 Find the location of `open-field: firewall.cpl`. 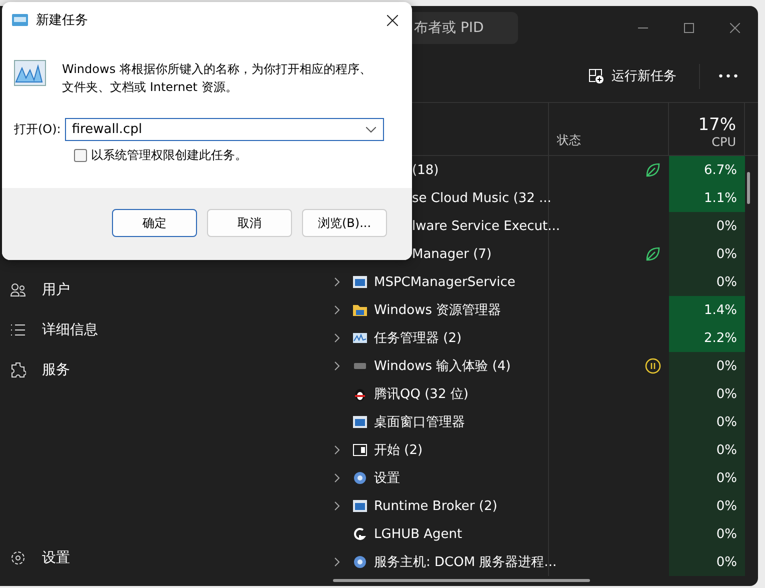

open-field: firewall.cpl is located at coordinates (224, 129).